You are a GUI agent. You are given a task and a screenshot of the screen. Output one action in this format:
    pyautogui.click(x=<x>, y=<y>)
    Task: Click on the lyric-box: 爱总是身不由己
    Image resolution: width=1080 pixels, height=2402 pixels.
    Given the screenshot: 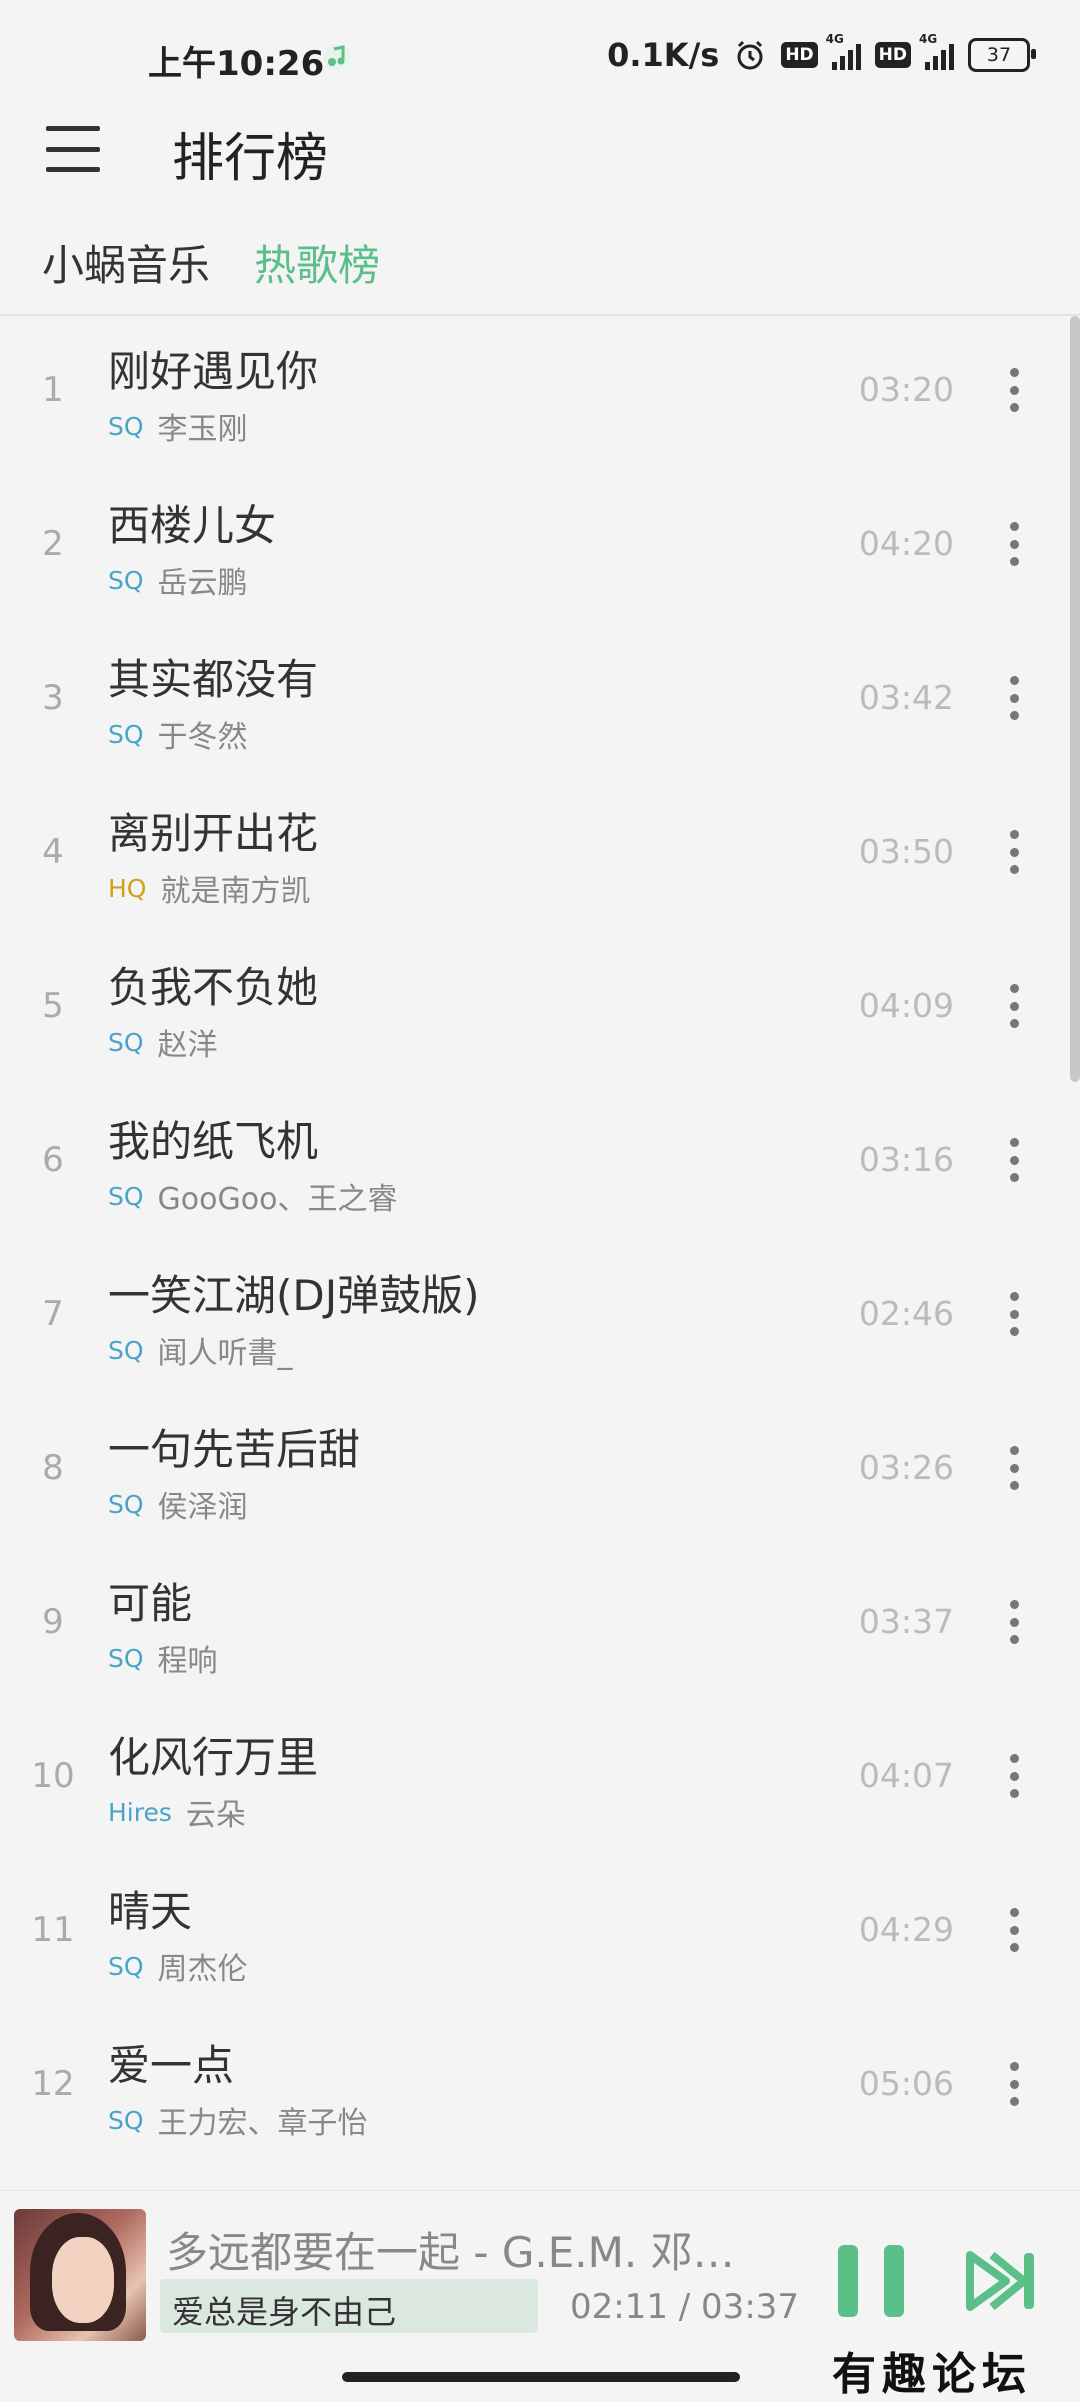 What is the action you would take?
    pyautogui.click(x=349, y=2306)
    